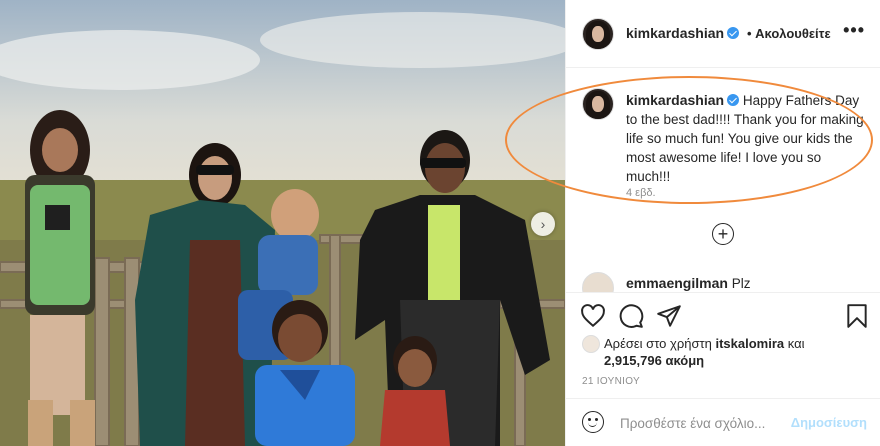 This screenshot has width=880, height=446. I want to click on liker-username-link: itskalomira, so click(749, 343).